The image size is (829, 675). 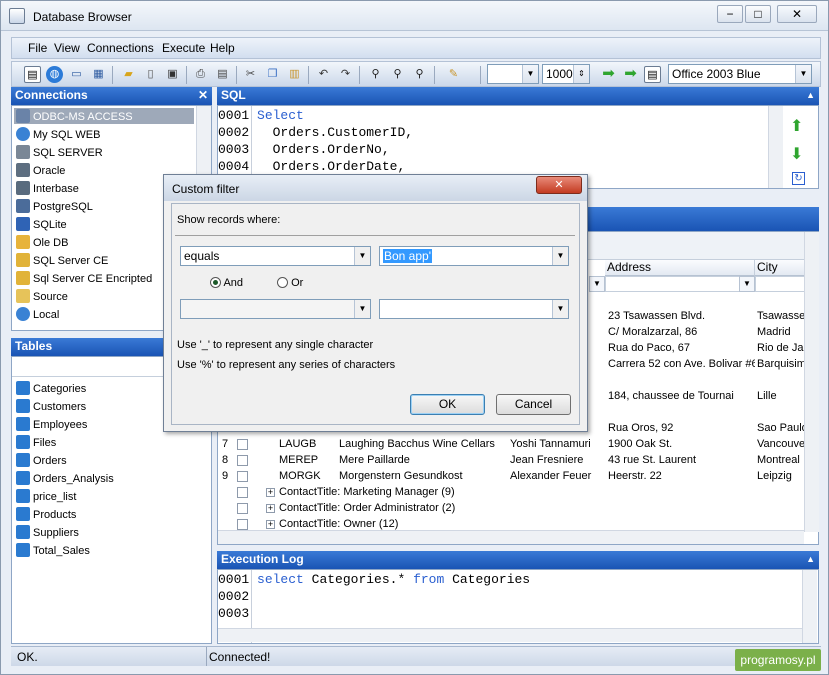 What do you see at coordinates (290, 283) in the screenshot?
I see `or-radio: Or` at bounding box center [290, 283].